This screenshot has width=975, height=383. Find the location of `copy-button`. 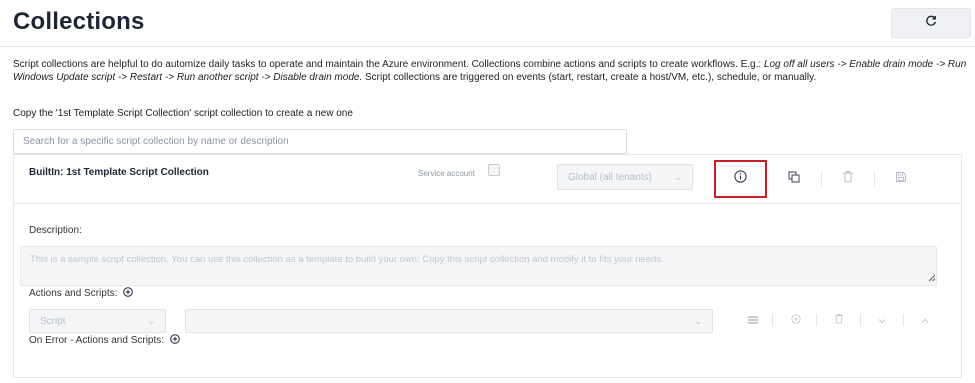

copy-button is located at coordinates (794, 179).